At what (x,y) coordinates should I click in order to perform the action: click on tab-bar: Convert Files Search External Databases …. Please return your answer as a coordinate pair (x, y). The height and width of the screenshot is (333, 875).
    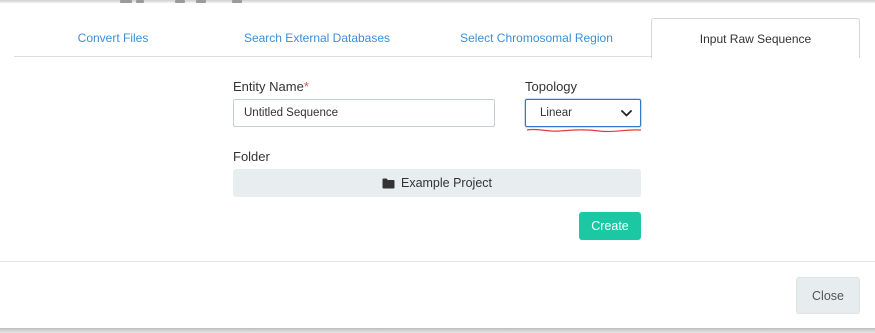
    Looking at the image, I should click on (437, 38).